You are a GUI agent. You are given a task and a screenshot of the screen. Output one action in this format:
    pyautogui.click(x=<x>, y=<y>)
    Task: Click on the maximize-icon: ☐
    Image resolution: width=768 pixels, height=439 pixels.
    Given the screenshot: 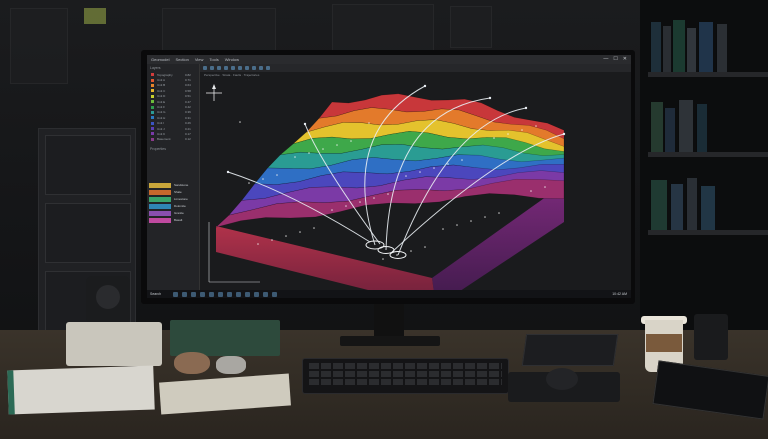 What is the action you would take?
    pyautogui.click(x=615, y=59)
    